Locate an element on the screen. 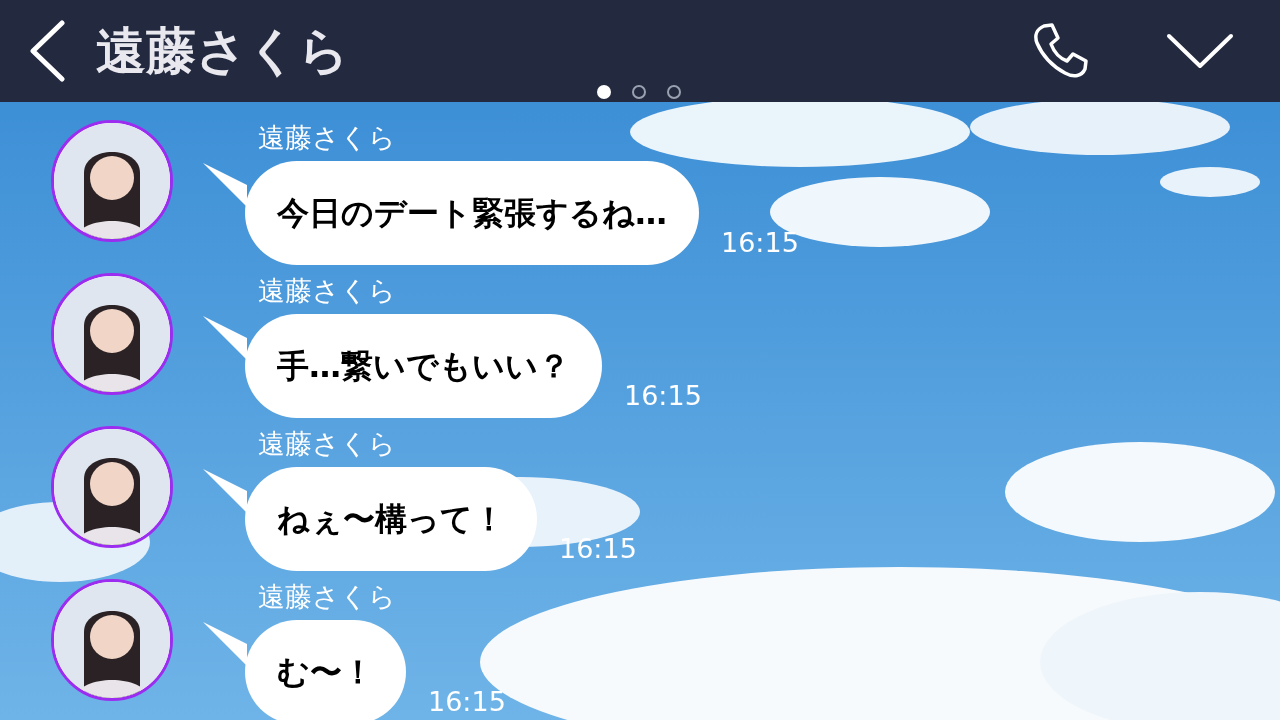 The height and width of the screenshot is (720, 1280). message-bubble: 手…繋いでもいい？ is located at coordinates (423, 366).